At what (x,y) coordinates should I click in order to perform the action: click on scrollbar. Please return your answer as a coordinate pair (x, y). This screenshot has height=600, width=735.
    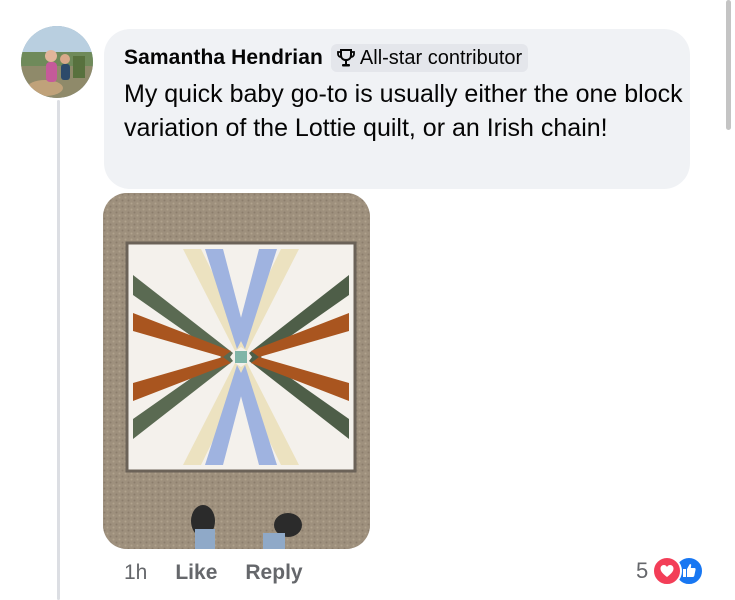
    Looking at the image, I should click on (728, 65).